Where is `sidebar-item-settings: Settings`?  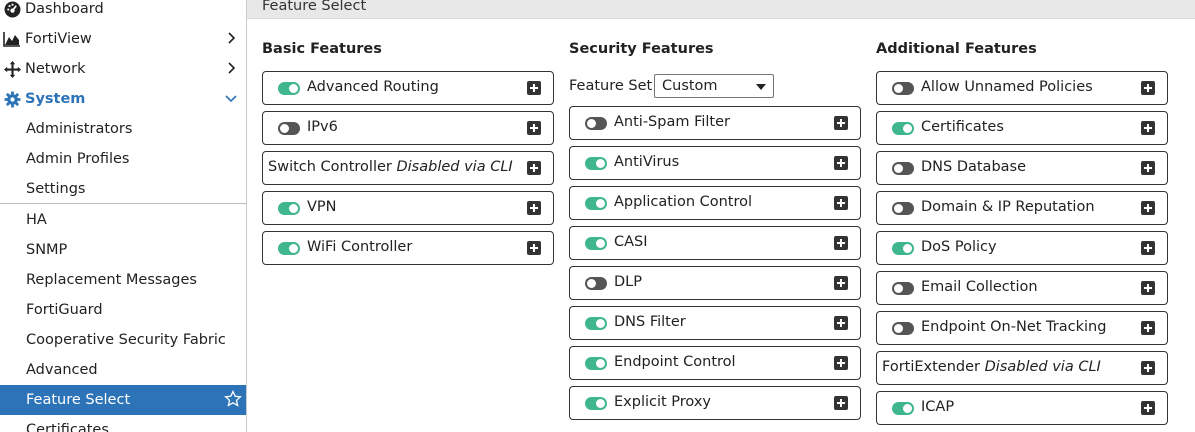
sidebar-item-settings: Settings is located at coordinates (123, 189).